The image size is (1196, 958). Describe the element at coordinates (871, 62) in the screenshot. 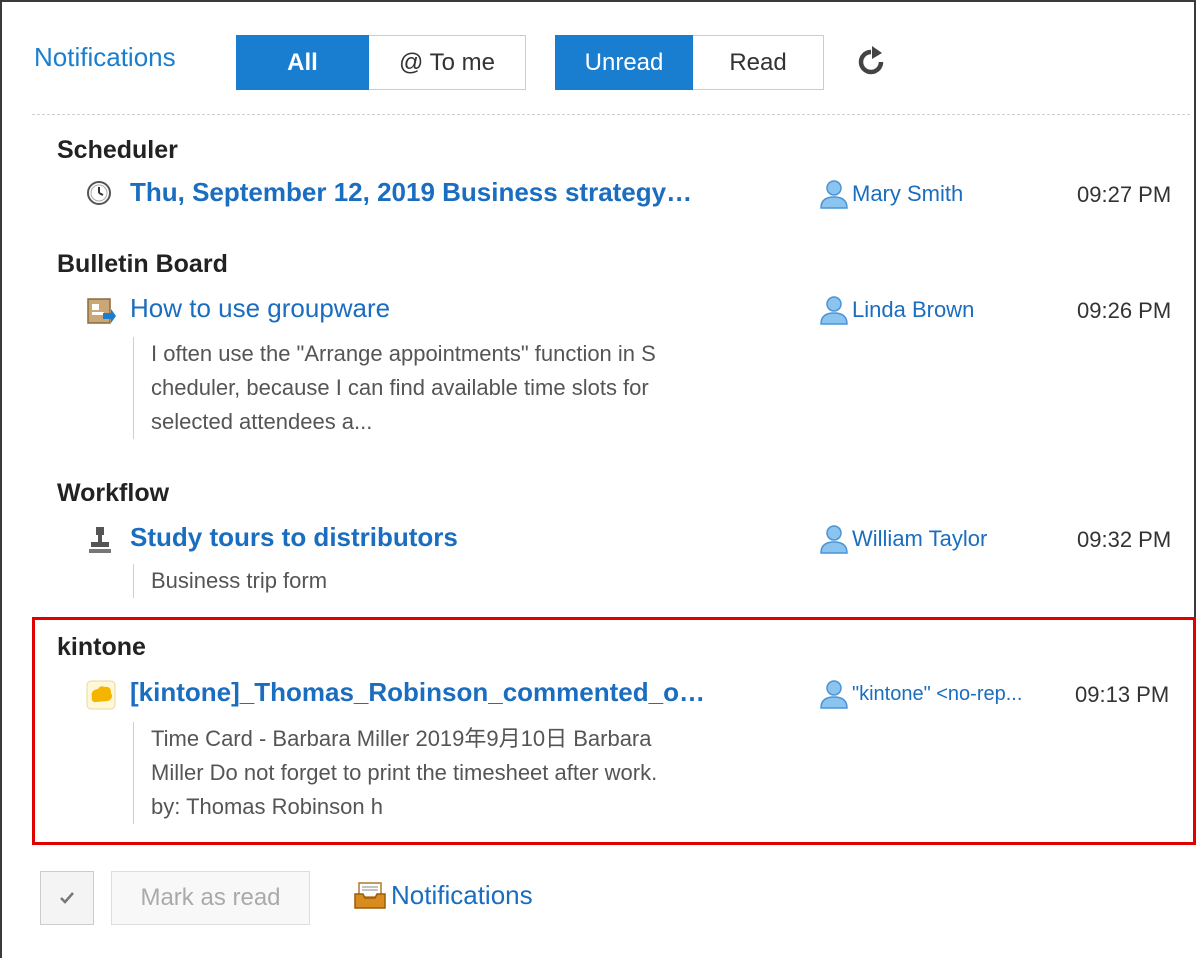

I see `refresh-icon` at that location.